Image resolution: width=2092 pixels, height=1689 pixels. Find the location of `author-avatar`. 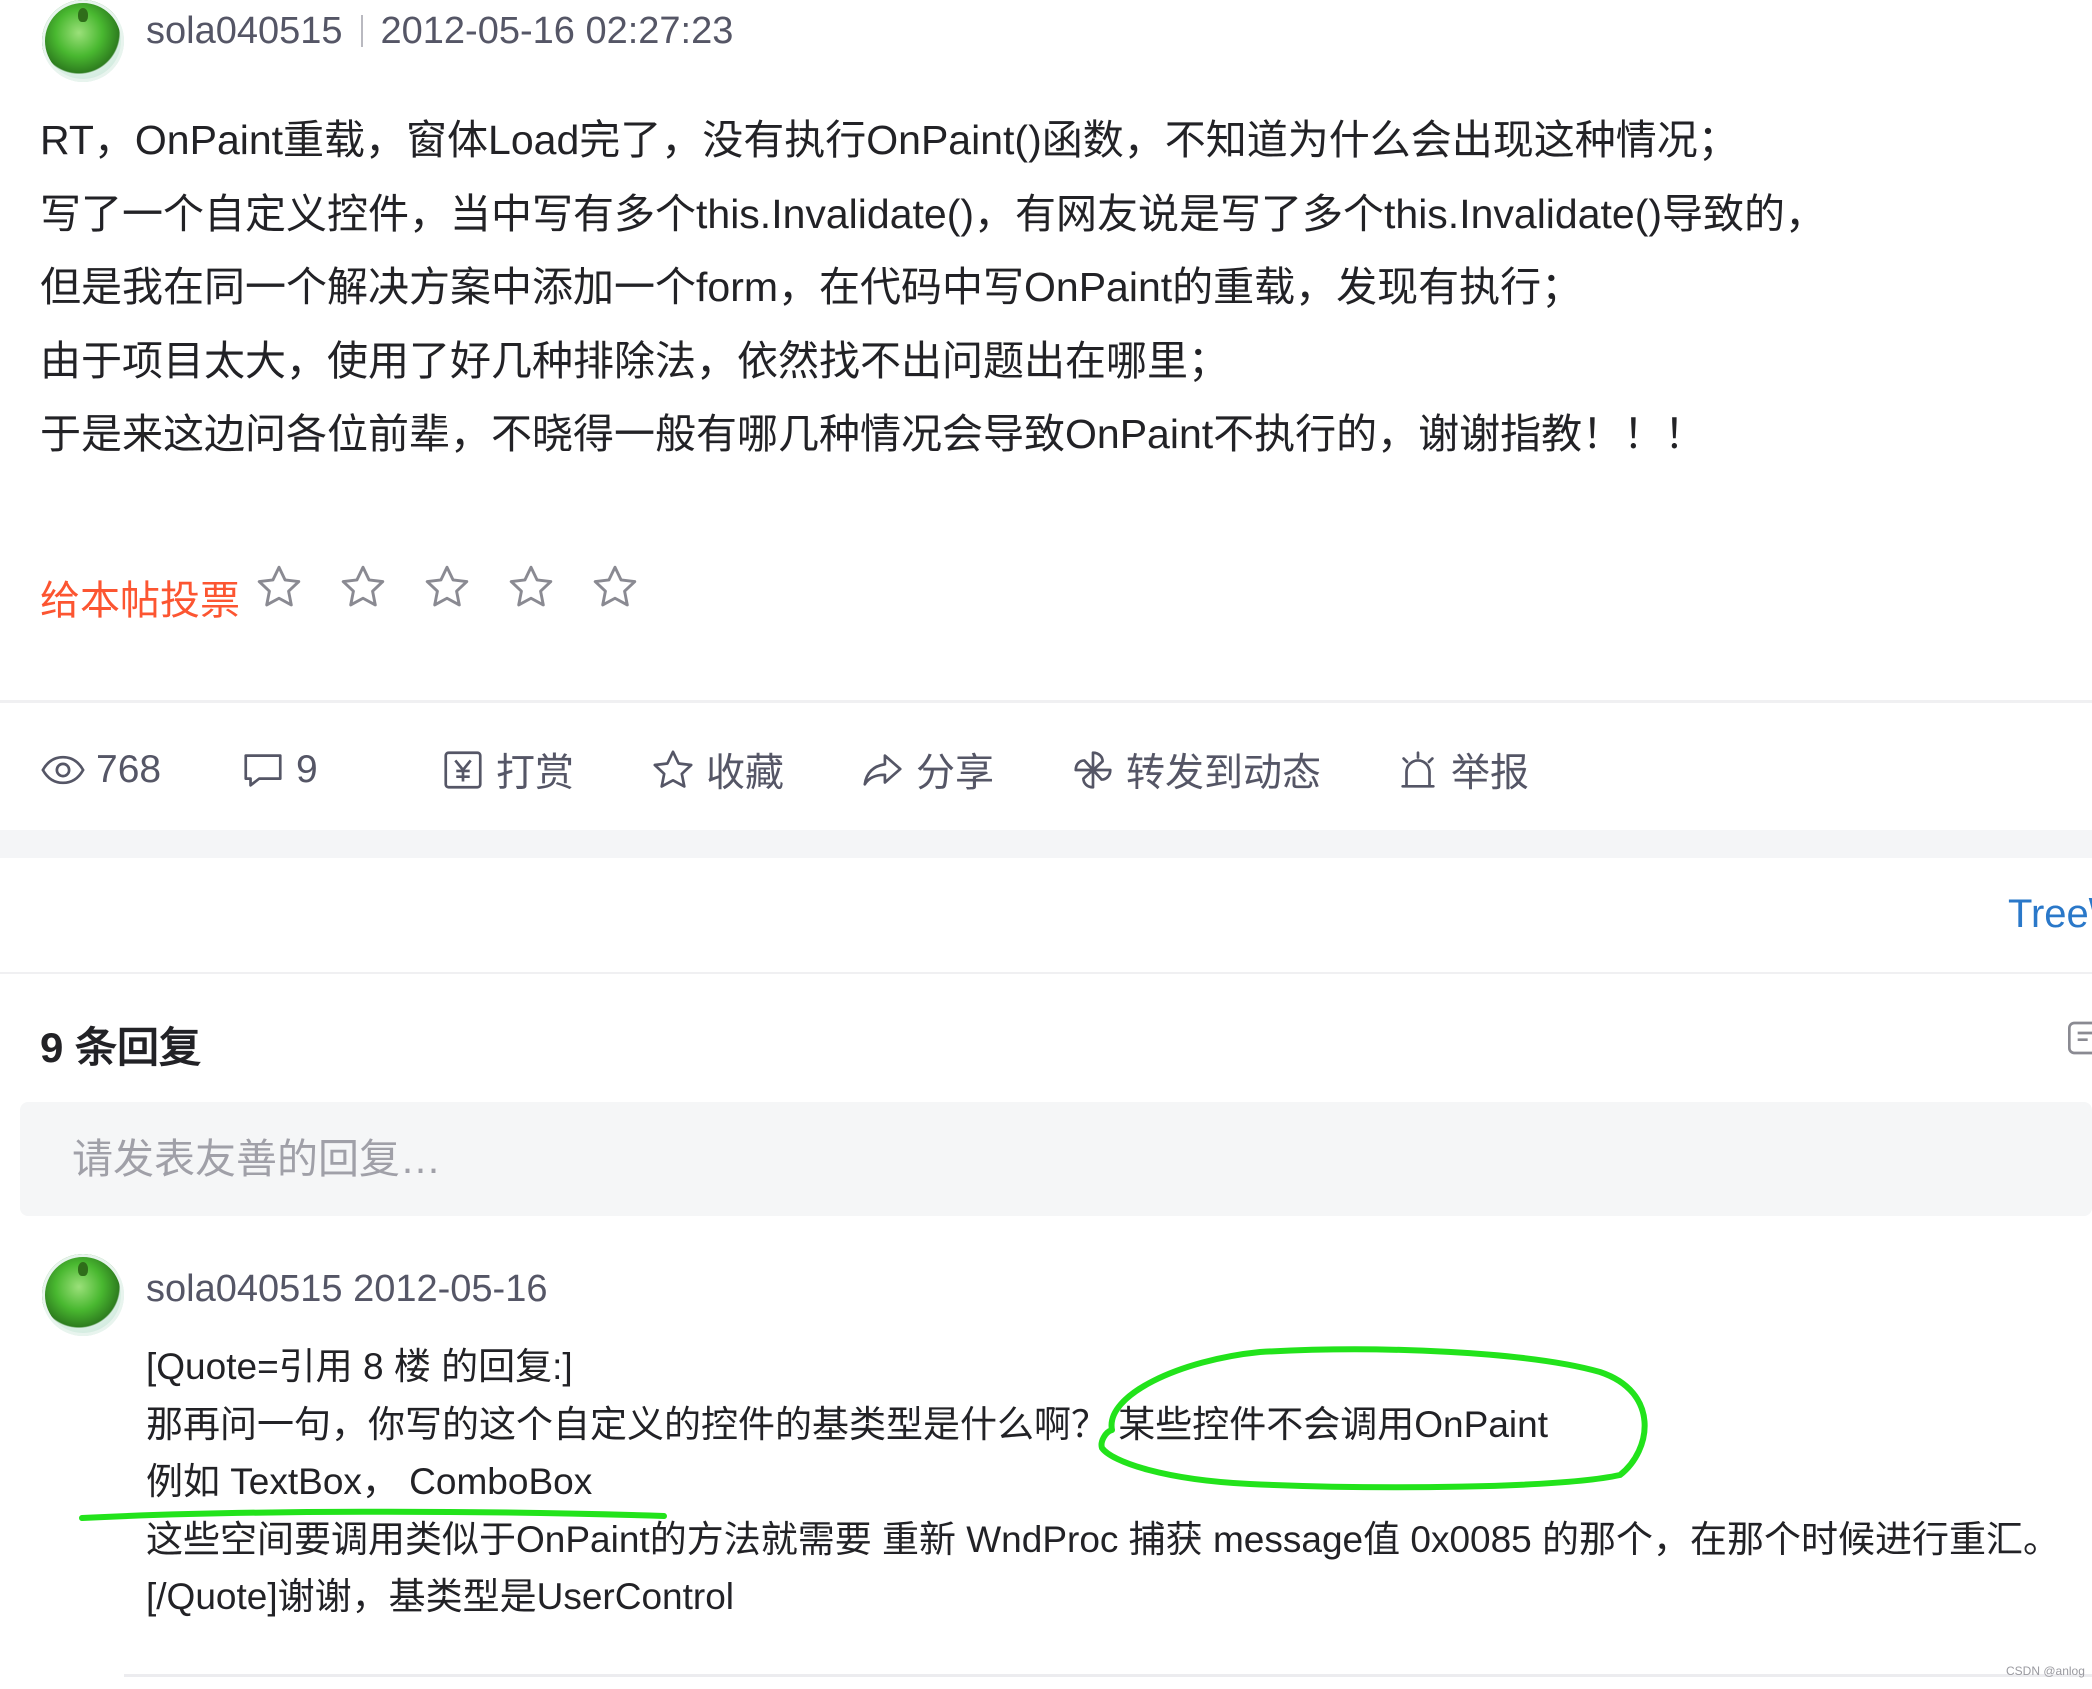

author-avatar is located at coordinates (83, 41).